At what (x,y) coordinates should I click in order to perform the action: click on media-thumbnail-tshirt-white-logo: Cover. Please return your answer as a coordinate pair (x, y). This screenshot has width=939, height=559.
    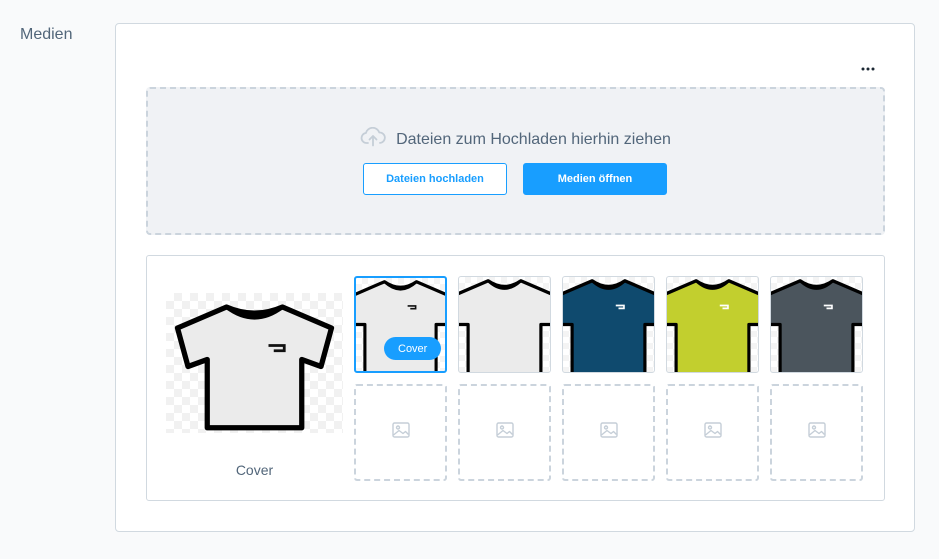
    Looking at the image, I should click on (400, 324).